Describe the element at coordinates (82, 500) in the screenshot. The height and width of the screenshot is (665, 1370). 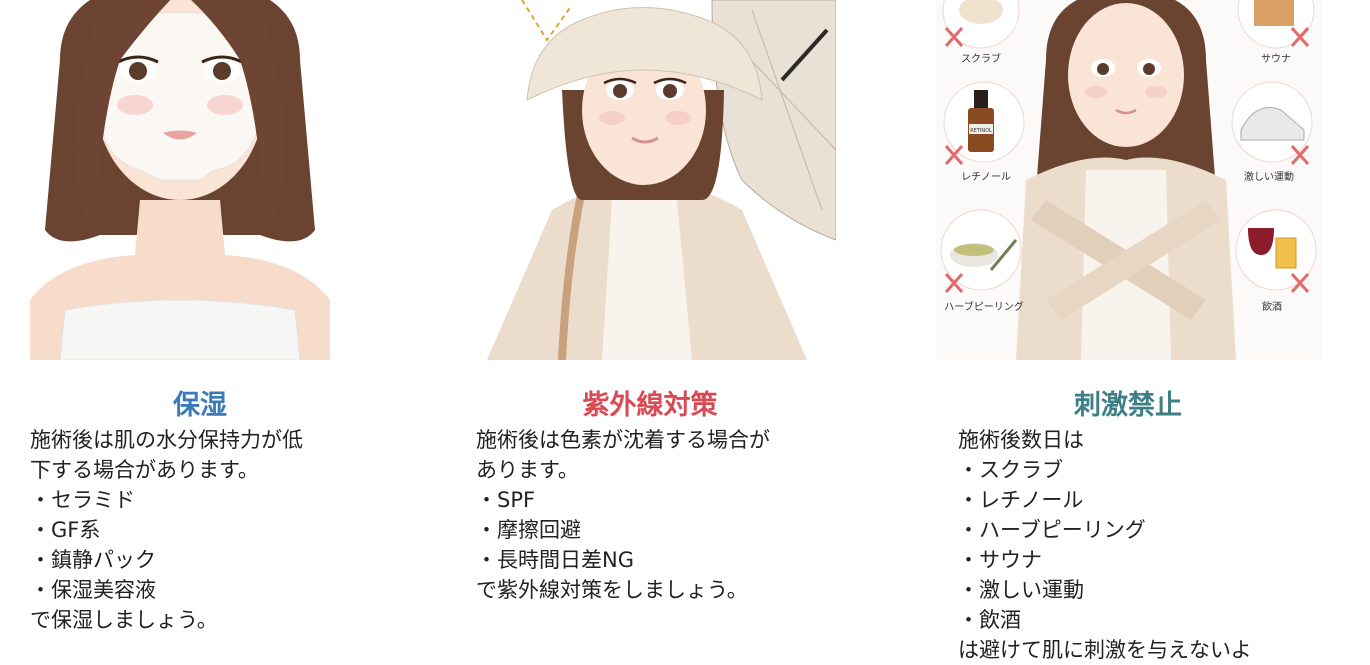
I see `text-line: ・セラミド` at that location.